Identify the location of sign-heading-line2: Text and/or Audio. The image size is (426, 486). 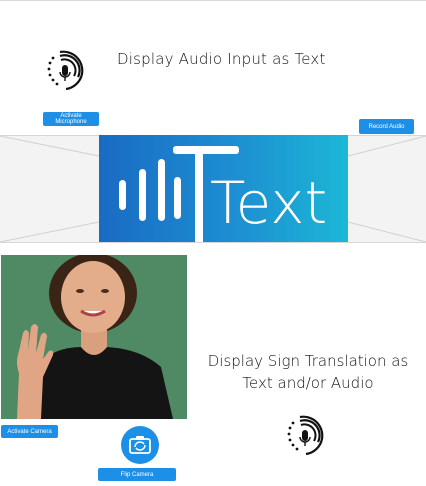
(308, 383).